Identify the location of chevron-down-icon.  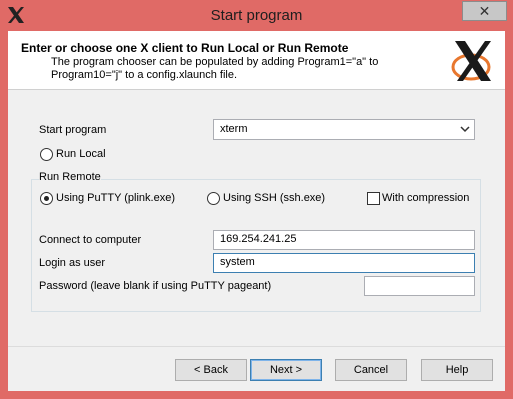
(465, 129).